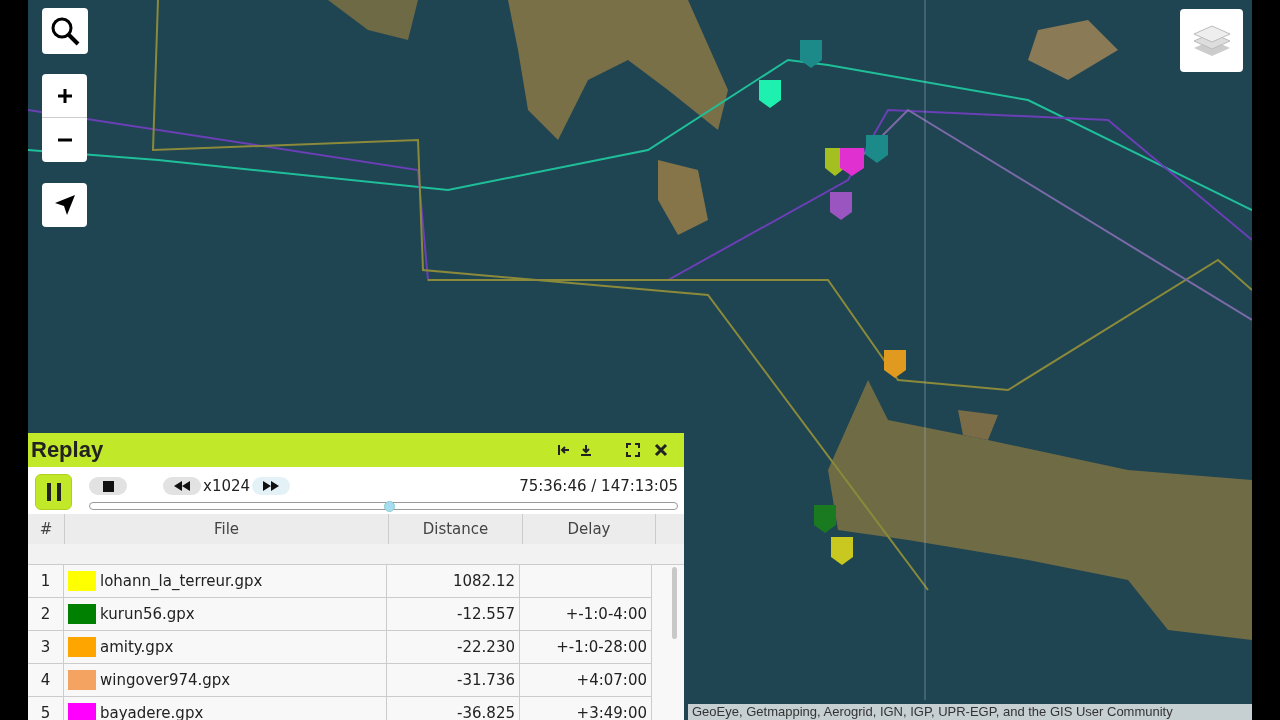 This screenshot has width=1280, height=720. What do you see at coordinates (46, 614) in the screenshot?
I see `row-number: 2` at bounding box center [46, 614].